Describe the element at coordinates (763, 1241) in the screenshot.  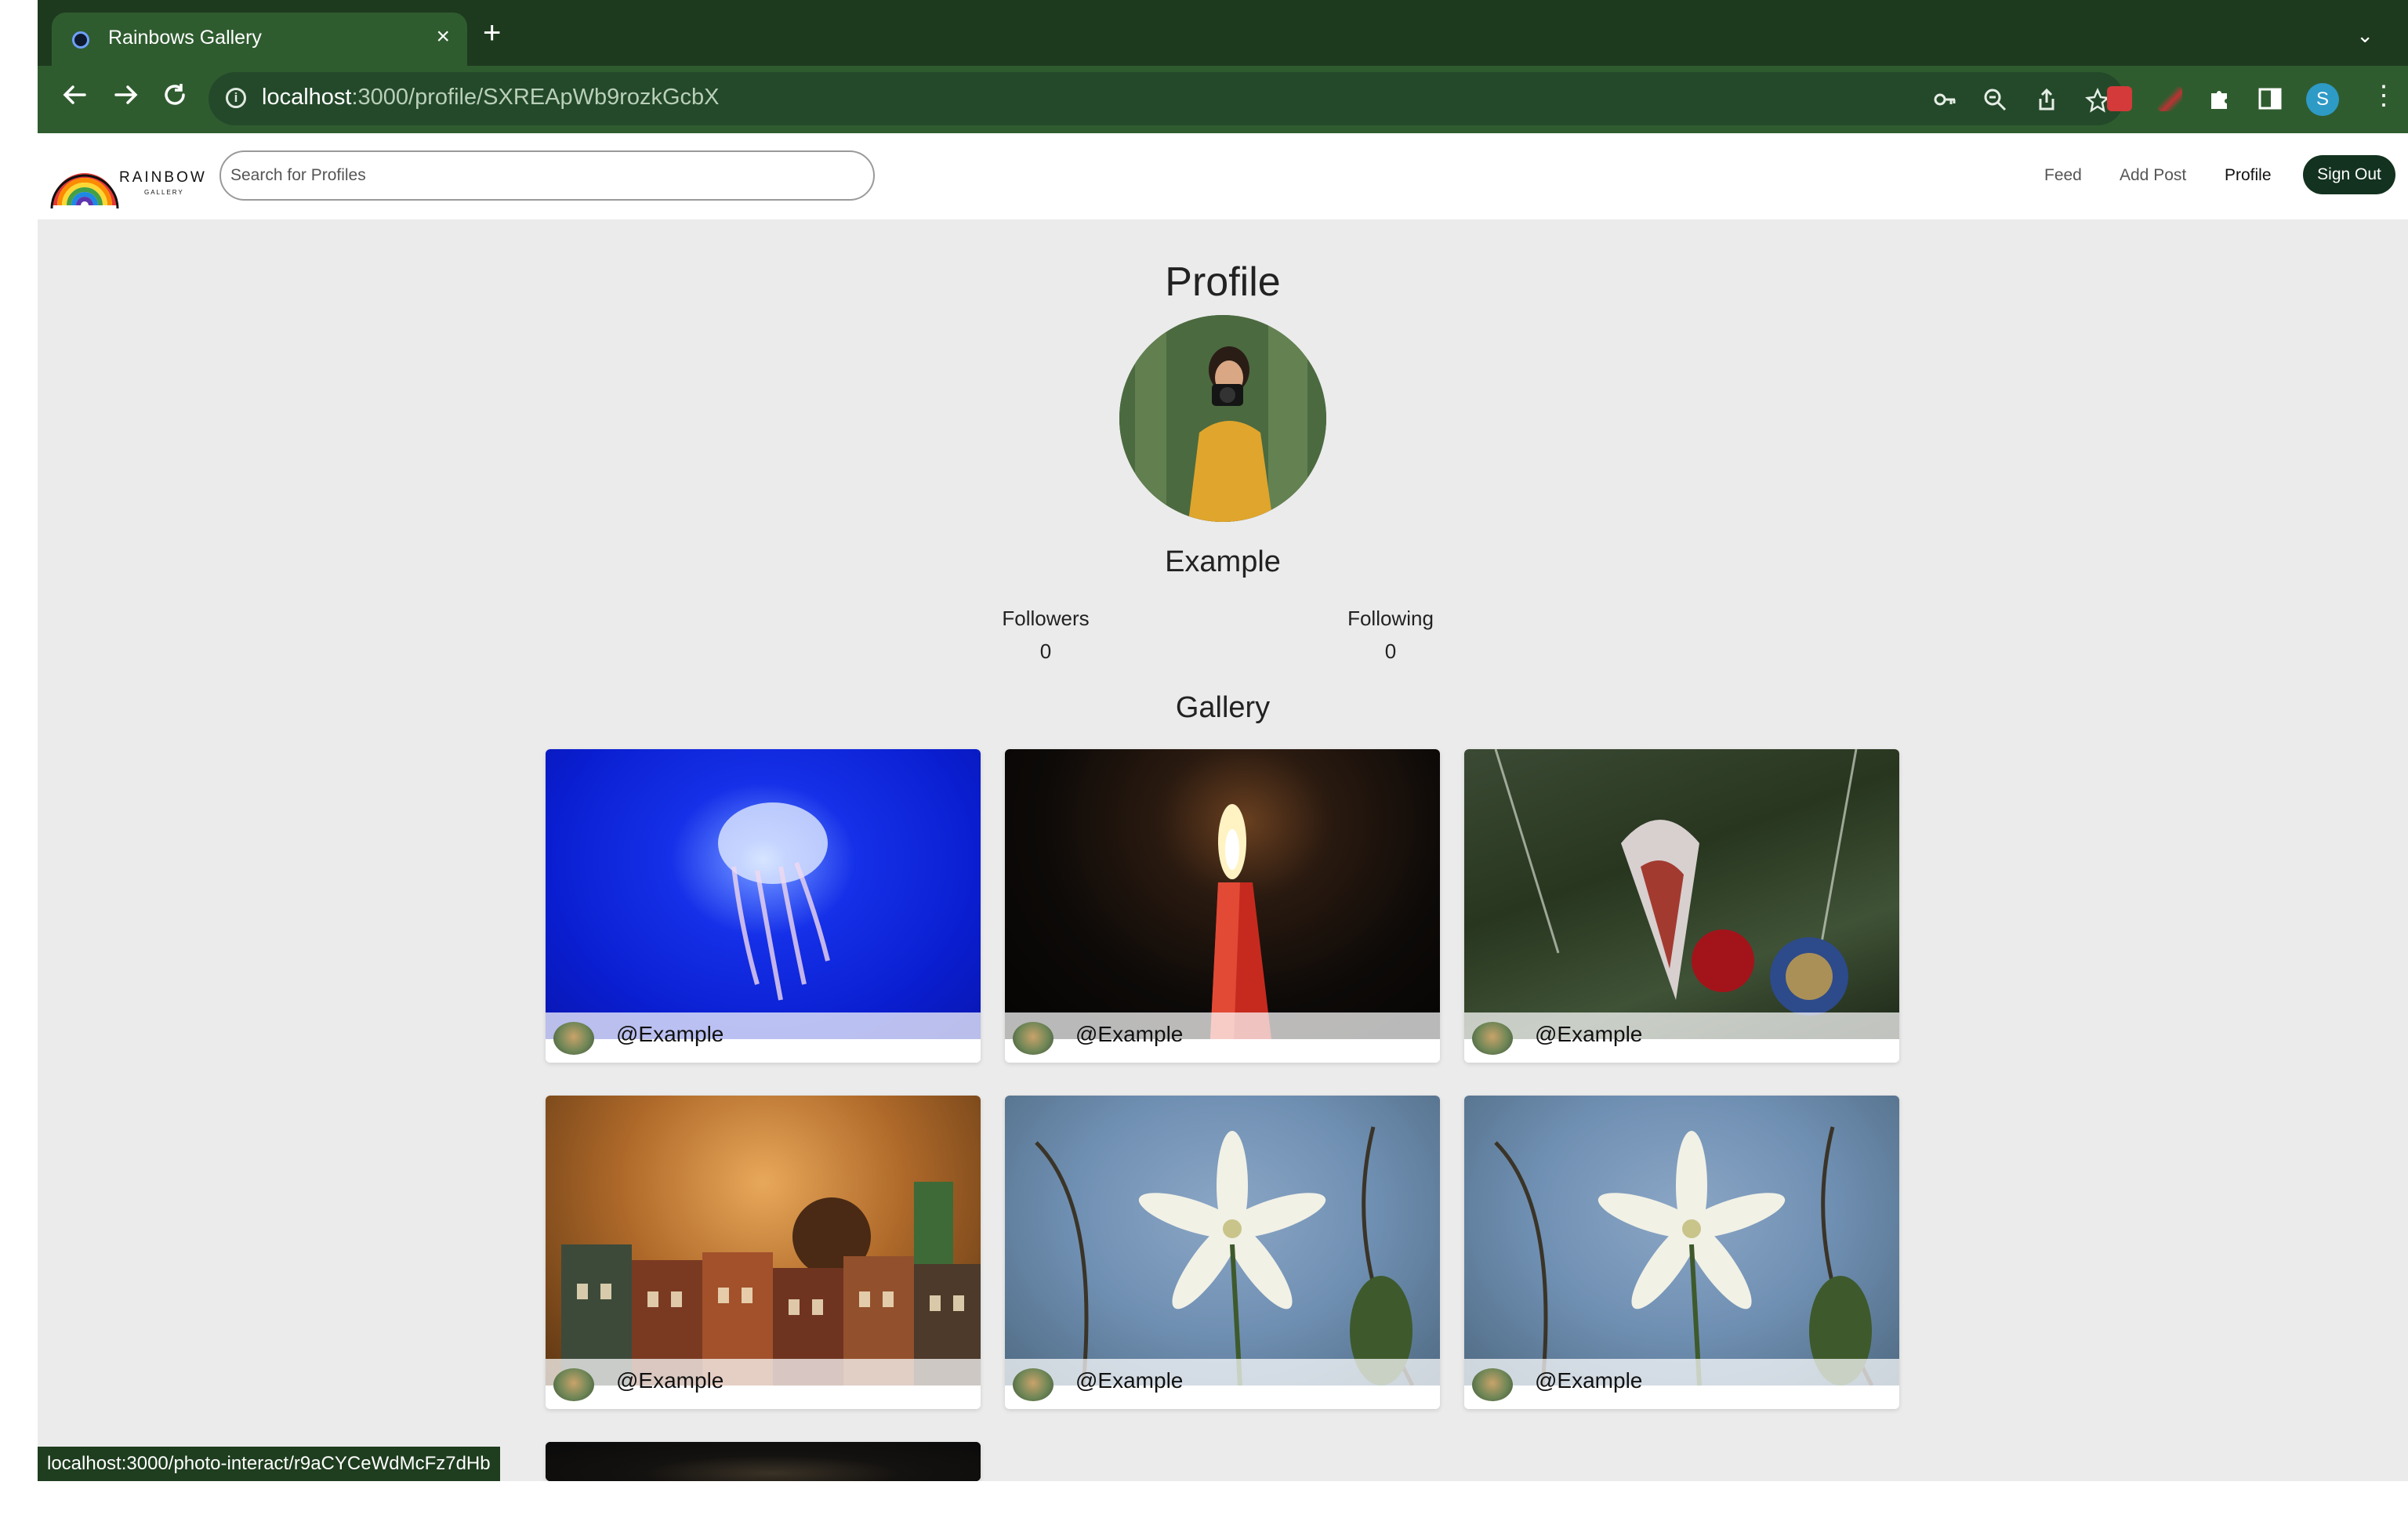
I see `post-image-gingerbread-houses` at that location.